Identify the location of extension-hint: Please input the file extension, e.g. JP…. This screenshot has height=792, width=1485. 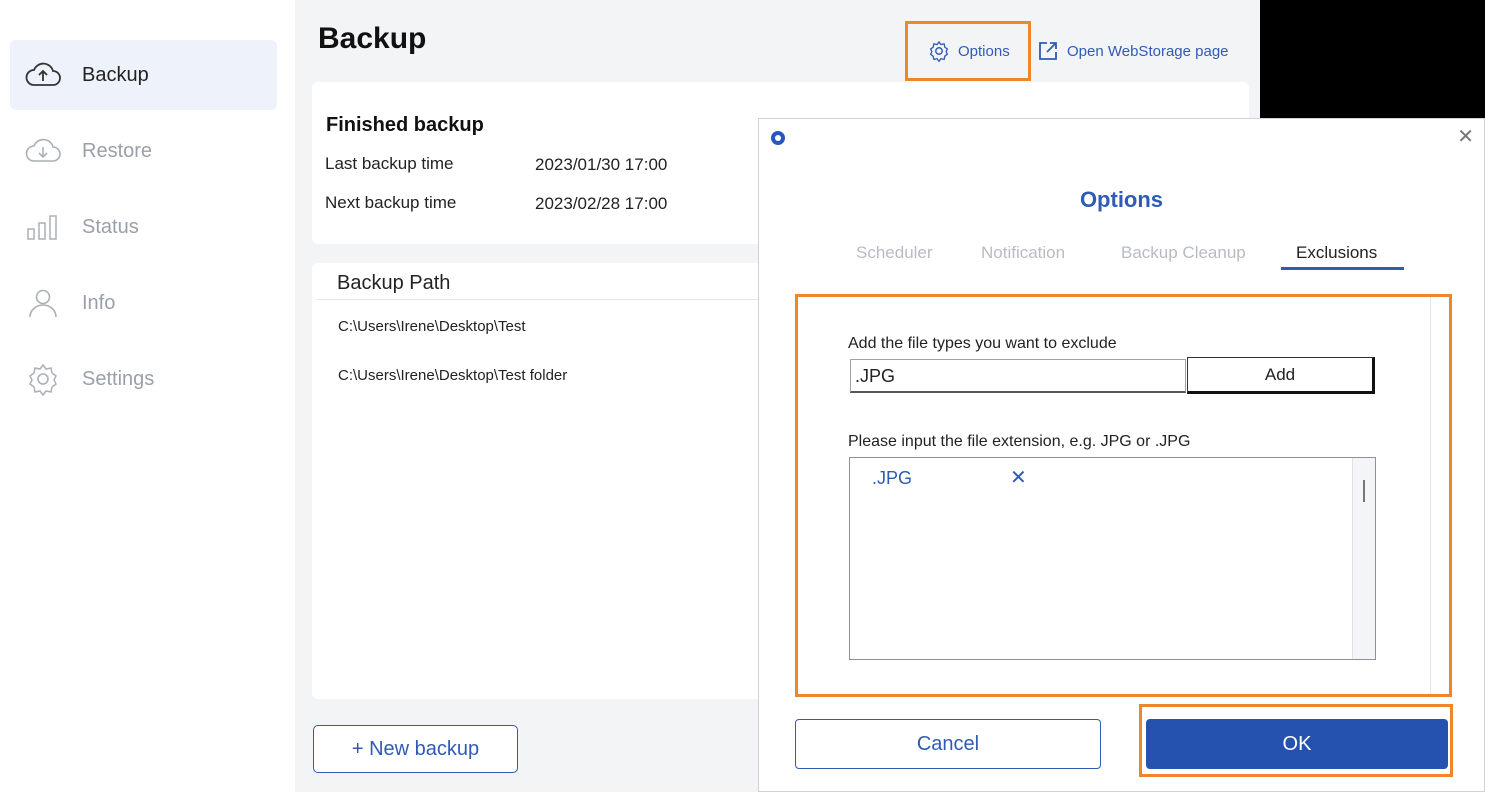
(1019, 441).